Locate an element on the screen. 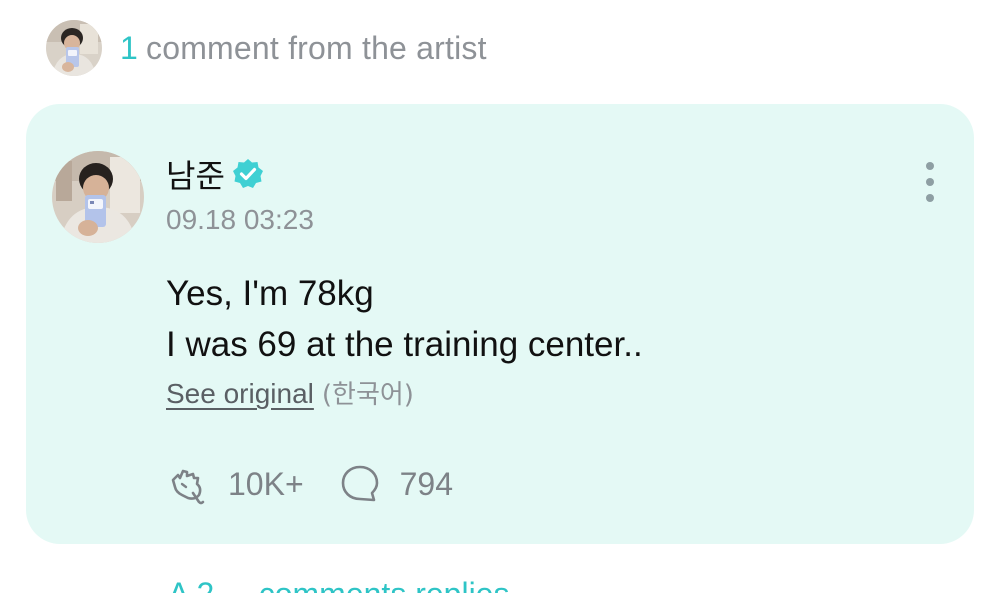 Image resolution: width=1000 pixels, height=593 pixels. see-original-link: See original is located at coordinates (240, 393).